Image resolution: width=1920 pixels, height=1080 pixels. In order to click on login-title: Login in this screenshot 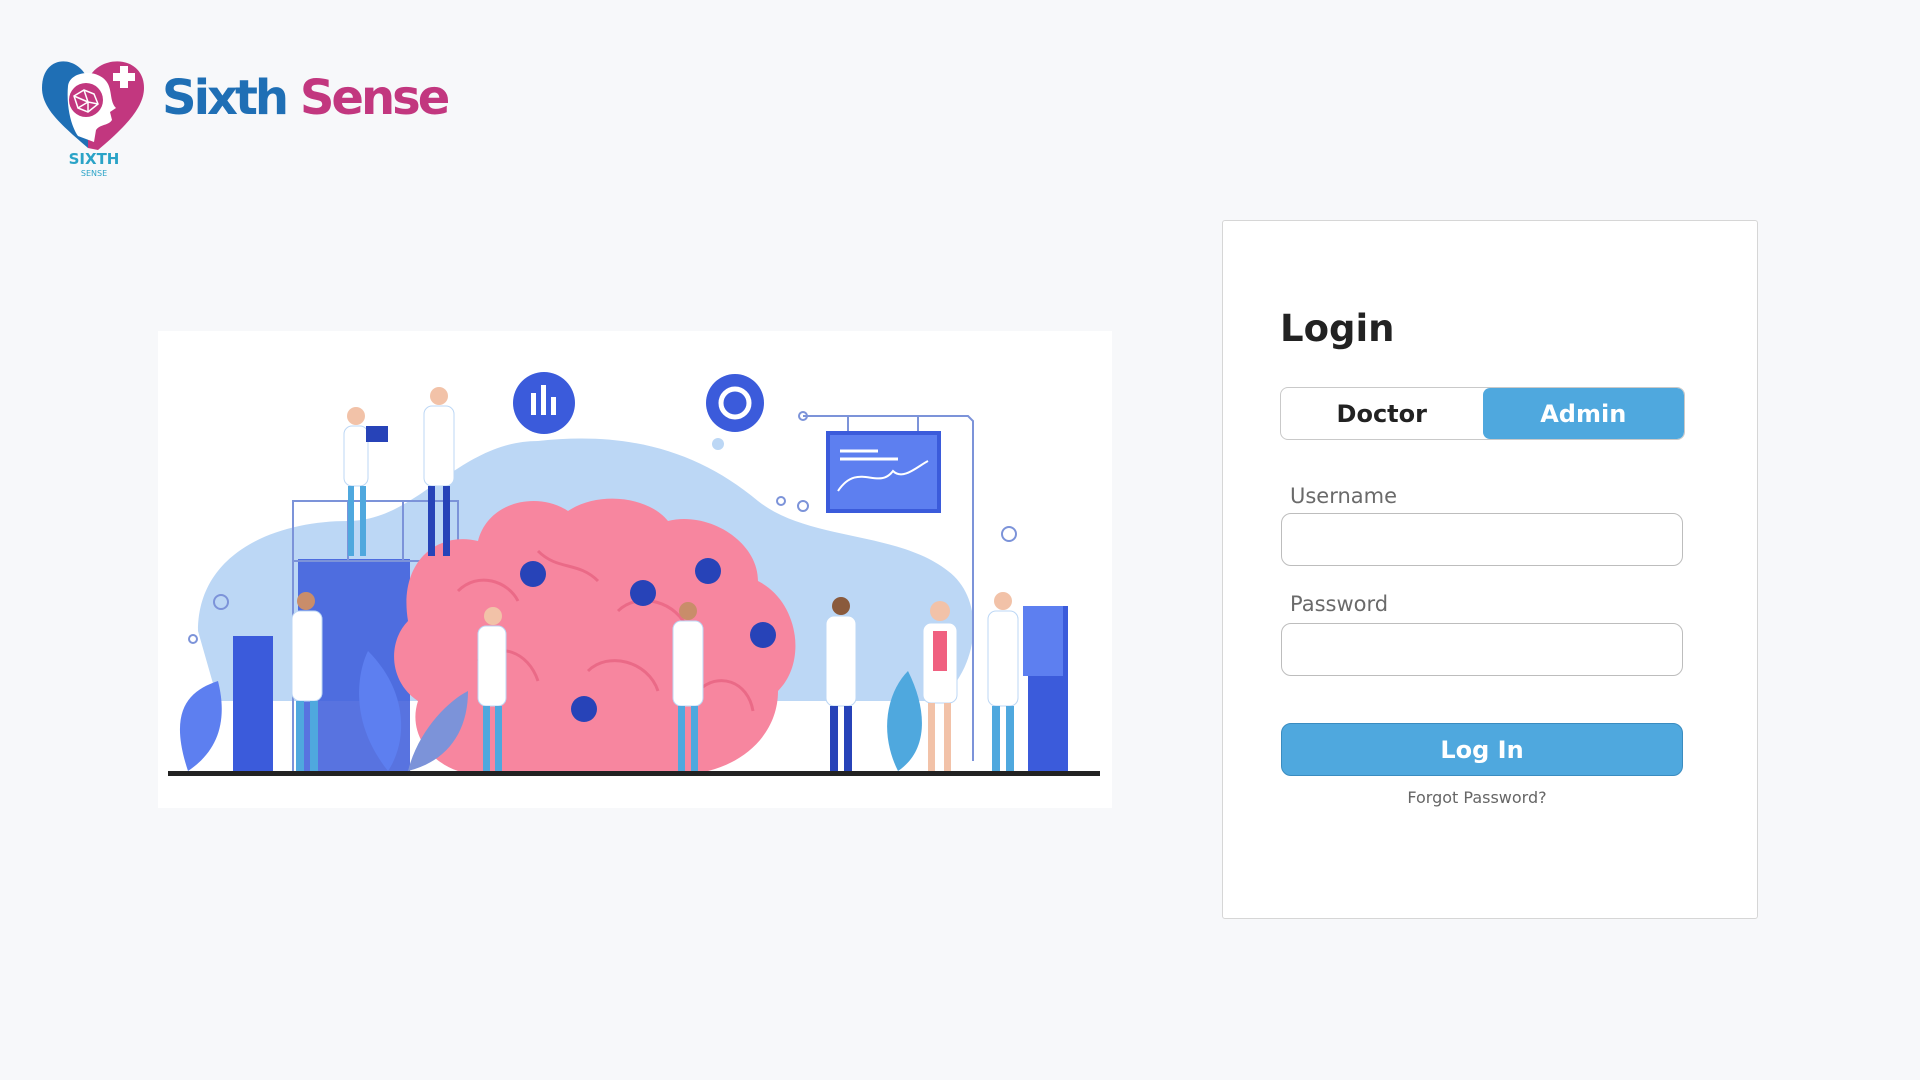, I will do `click(1337, 328)`.